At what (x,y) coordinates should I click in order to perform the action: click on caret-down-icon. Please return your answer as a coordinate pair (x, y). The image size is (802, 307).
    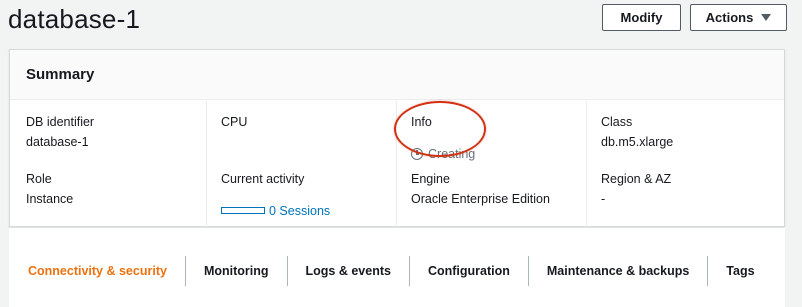
    Looking at the image, I should click on (766, 17).